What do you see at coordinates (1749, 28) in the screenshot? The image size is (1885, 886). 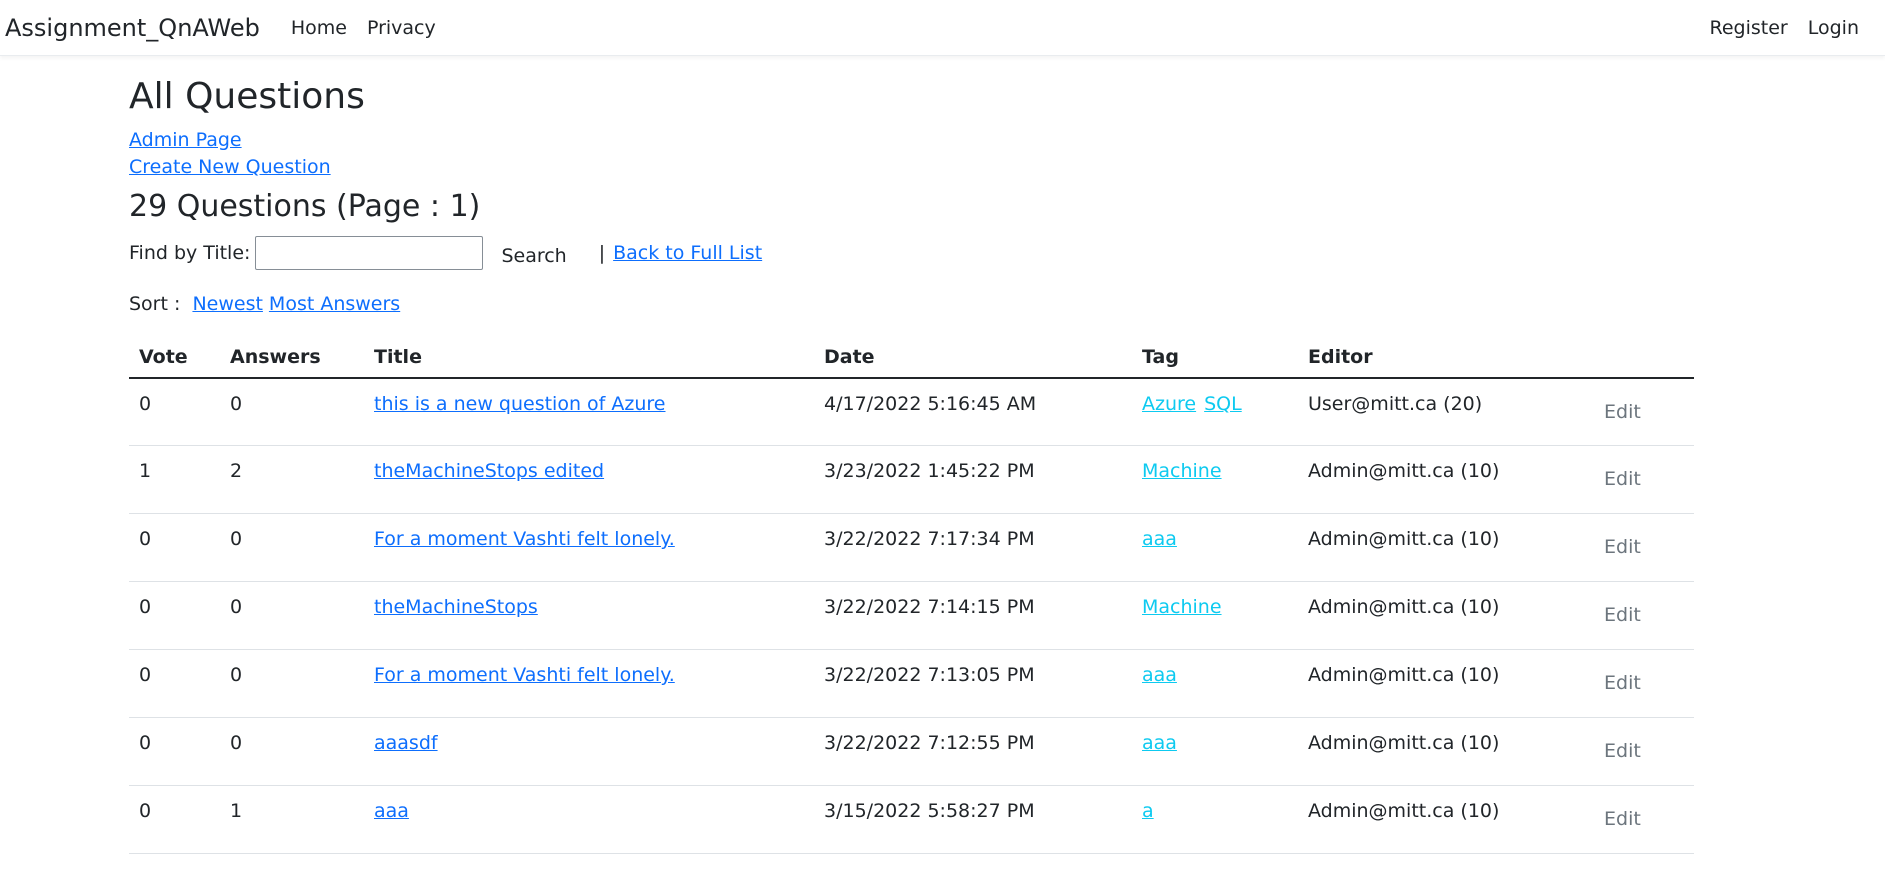 I see `nav-register-link: Register` at bounding box center [1749, 28].